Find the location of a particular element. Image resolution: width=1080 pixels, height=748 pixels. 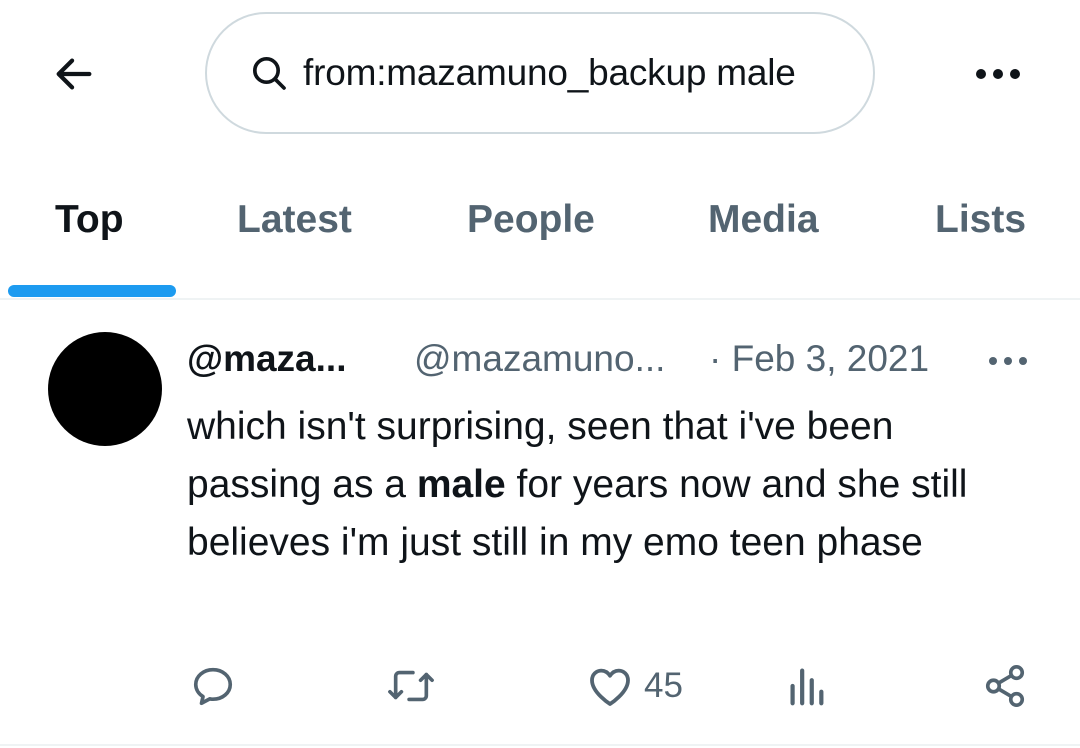

like-button: 45 is located at coordinates (634, 686).